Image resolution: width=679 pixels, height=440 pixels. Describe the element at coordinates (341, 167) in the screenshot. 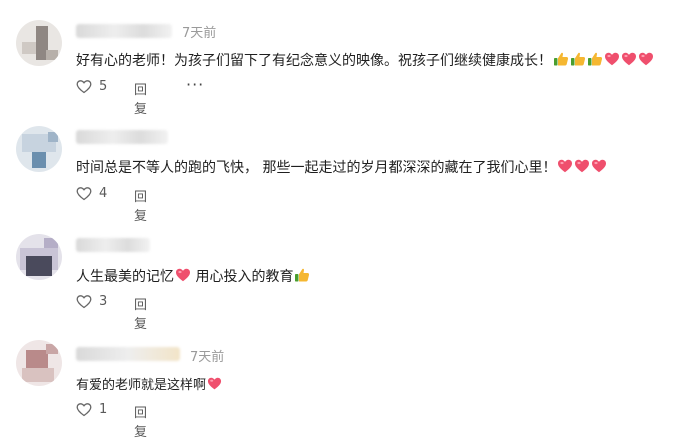

I see `comment-text: 时间总是不等人的跑的飞快， 那些一起走过的岁月都深深的藏在了我们心里！` at that location.